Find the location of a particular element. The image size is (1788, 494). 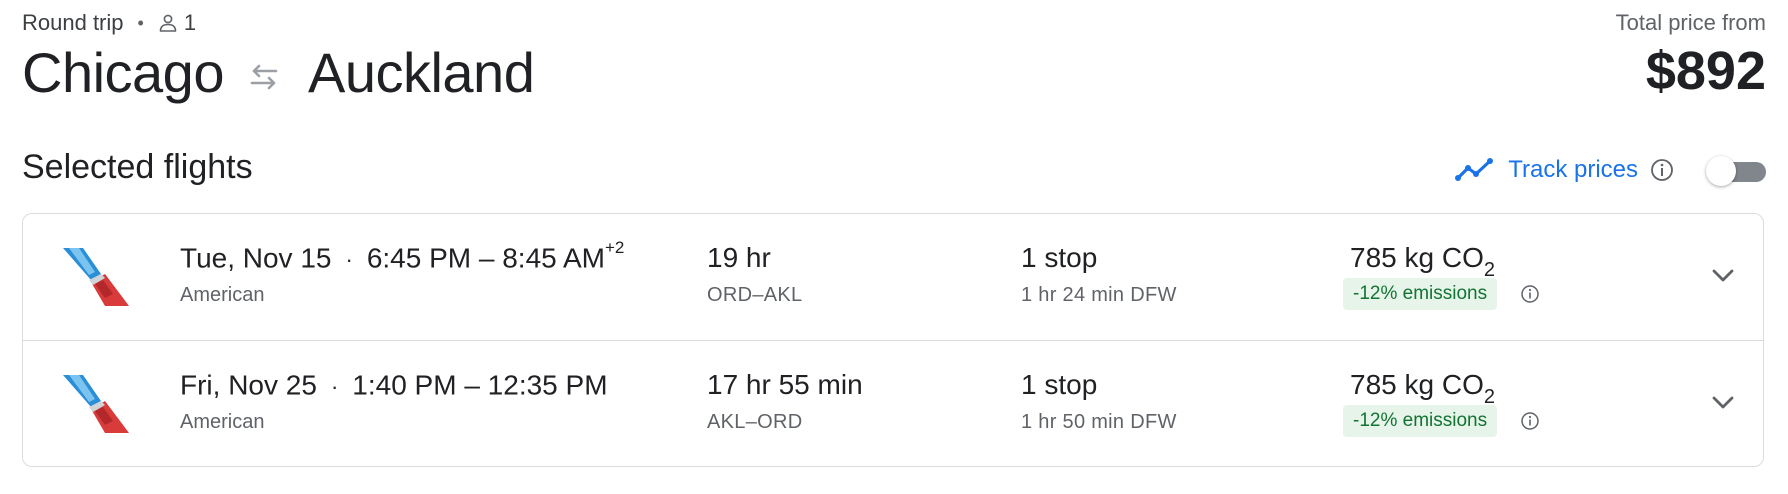

track-prices-control: Track prices is located at coordinates (1610, 170).